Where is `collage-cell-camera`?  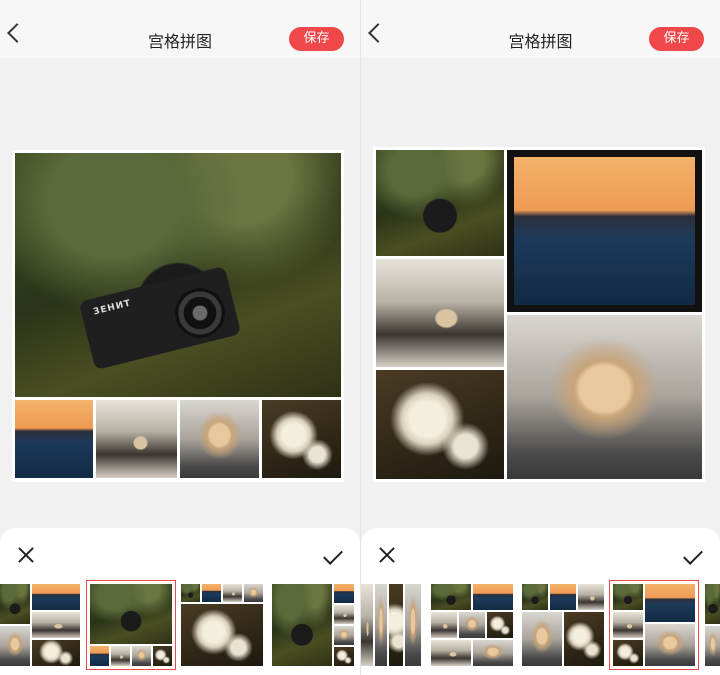 collage-cell-camera is located at coordinates (440, 203).